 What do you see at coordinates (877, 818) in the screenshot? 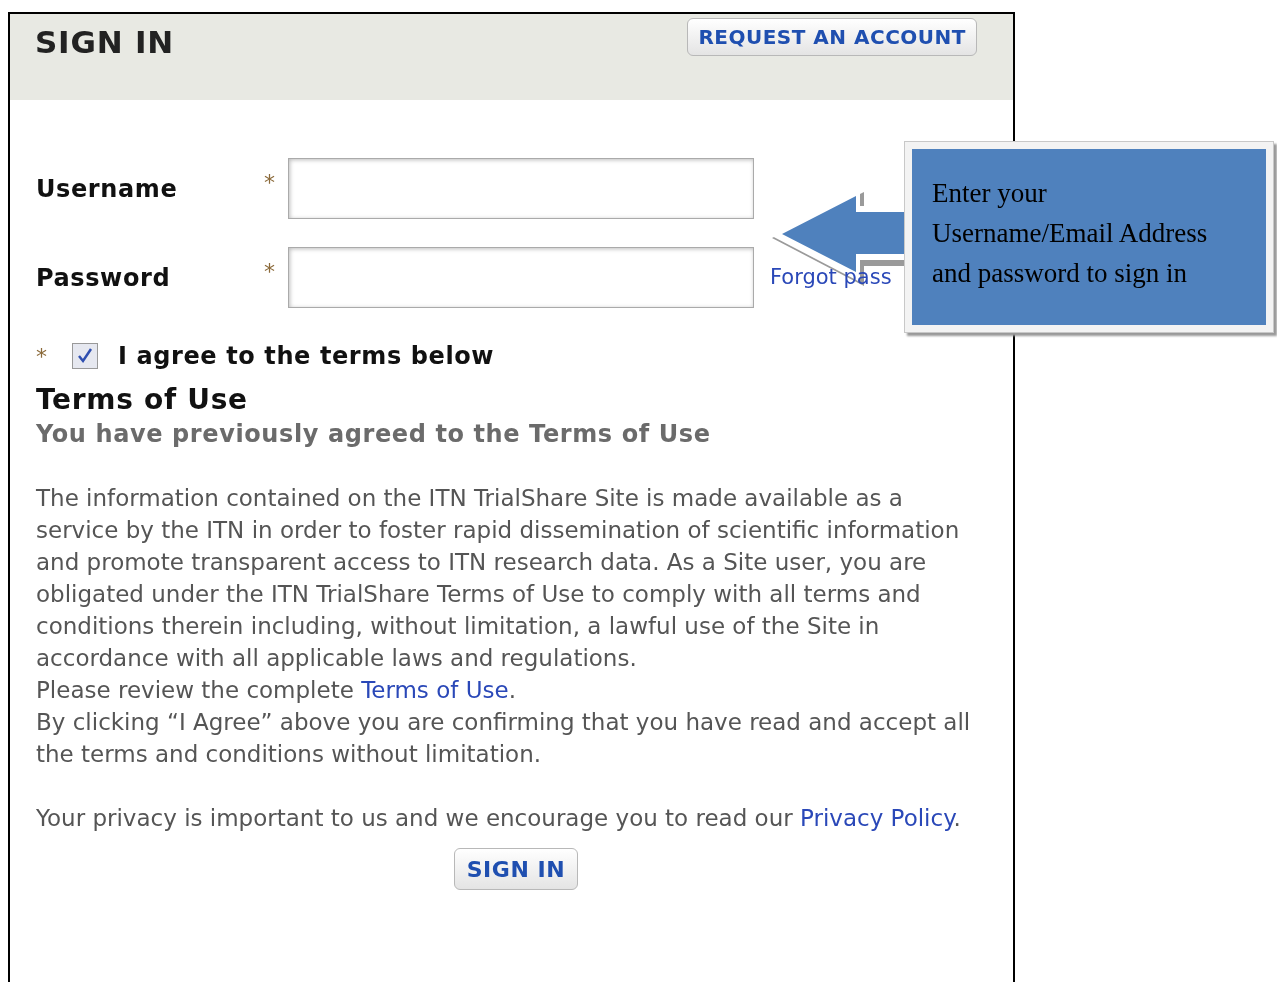
I see `privacy-policy-link: Privacy Policy` at bounding box center [877, 818].